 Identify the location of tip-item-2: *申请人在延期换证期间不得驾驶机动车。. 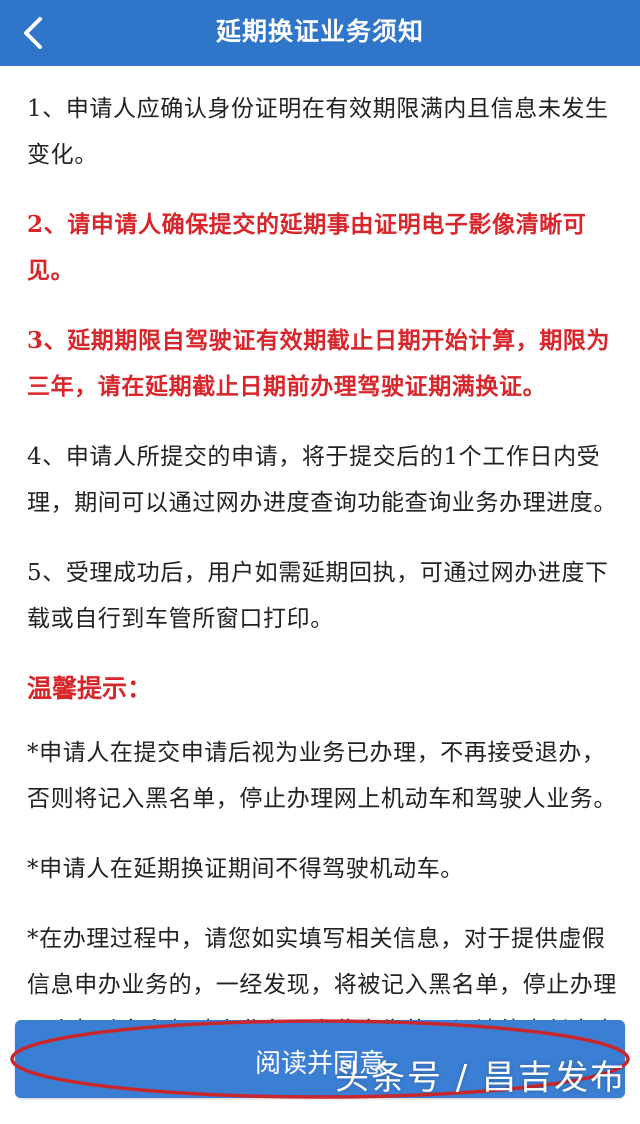
(245, 869).